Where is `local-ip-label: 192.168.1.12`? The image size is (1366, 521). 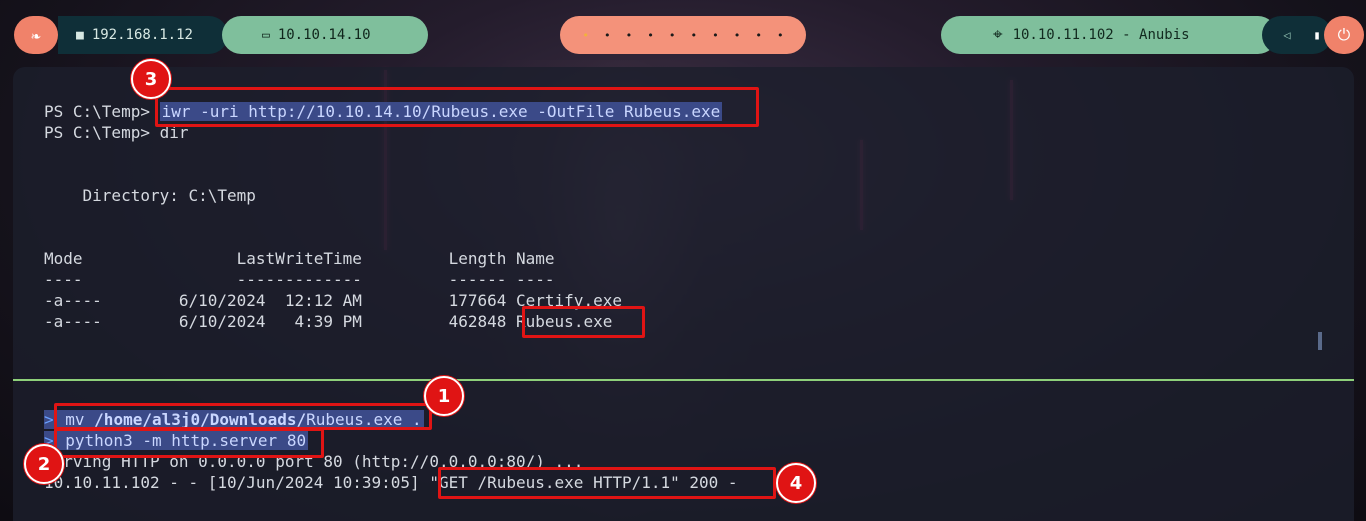
local-ip-label: 192.168.1.12 is located at coordinates (142, 35).